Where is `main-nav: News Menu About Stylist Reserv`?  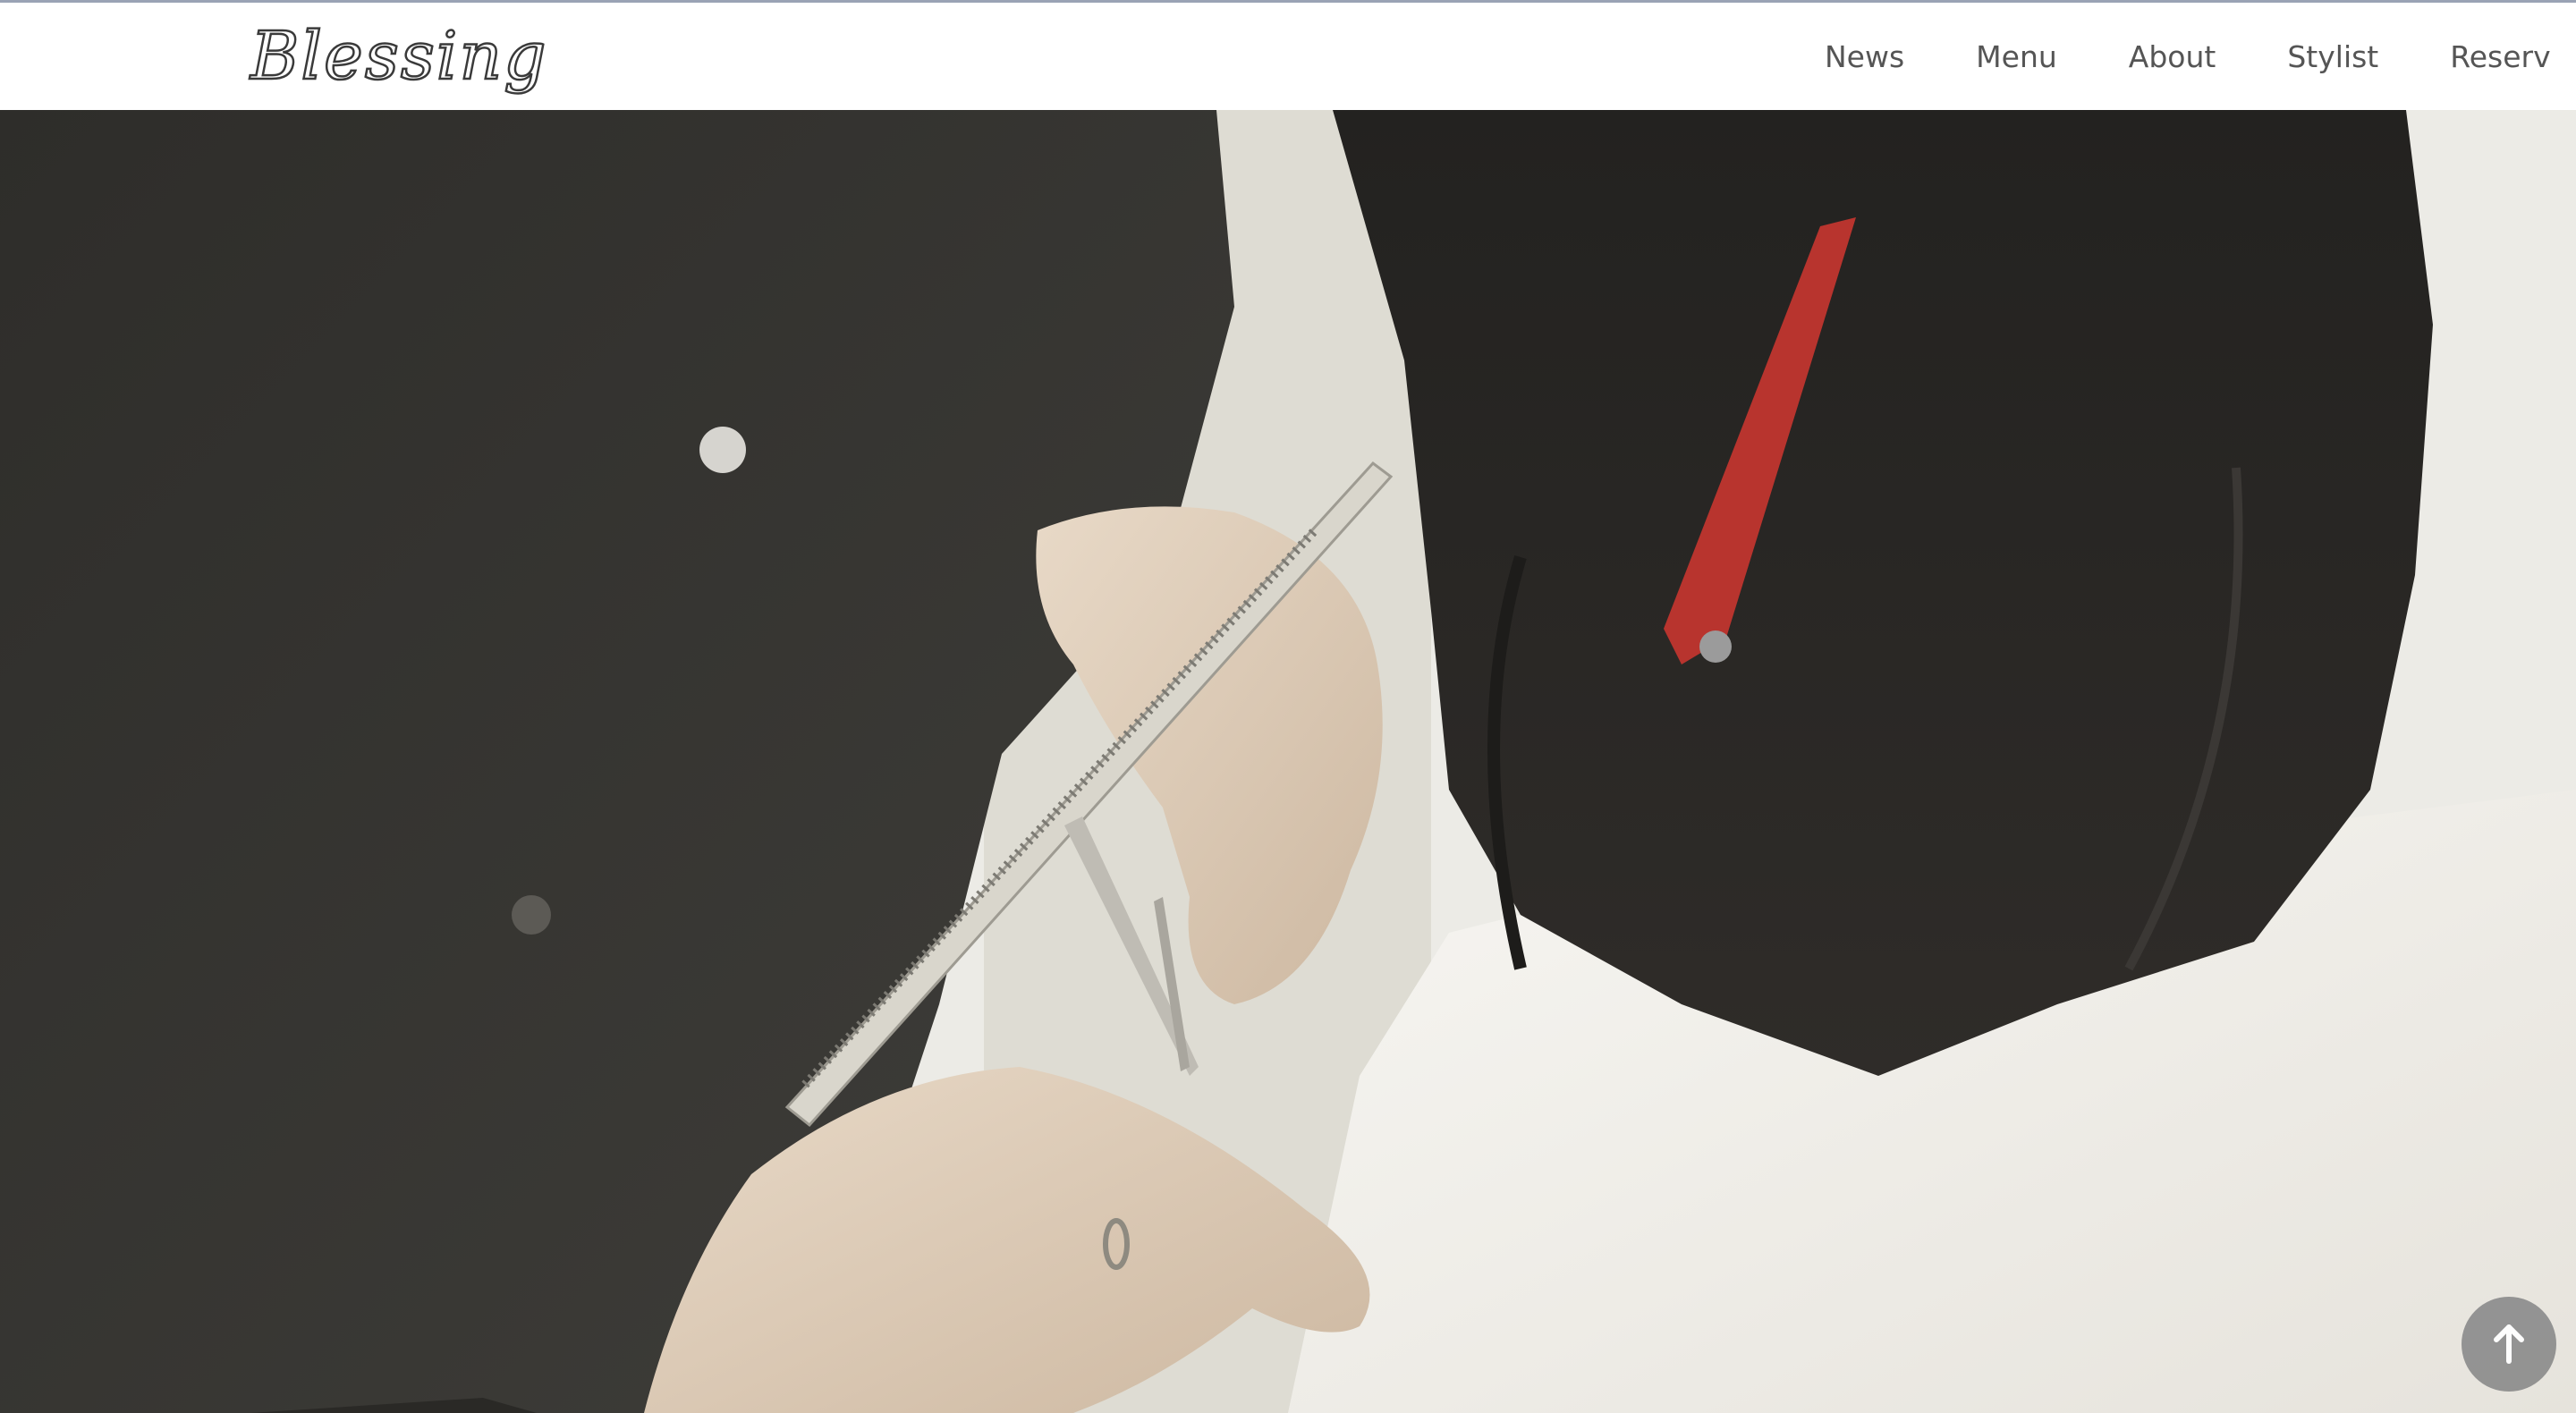 main-nav: News Menu About Stylist Reserv is located at coordinates (2200, 56).